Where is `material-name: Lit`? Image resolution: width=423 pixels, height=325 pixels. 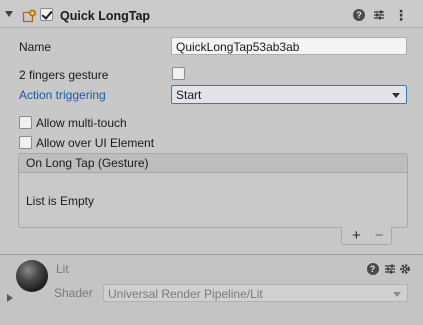
material-name: Lit is located at coordinates (62, 269).